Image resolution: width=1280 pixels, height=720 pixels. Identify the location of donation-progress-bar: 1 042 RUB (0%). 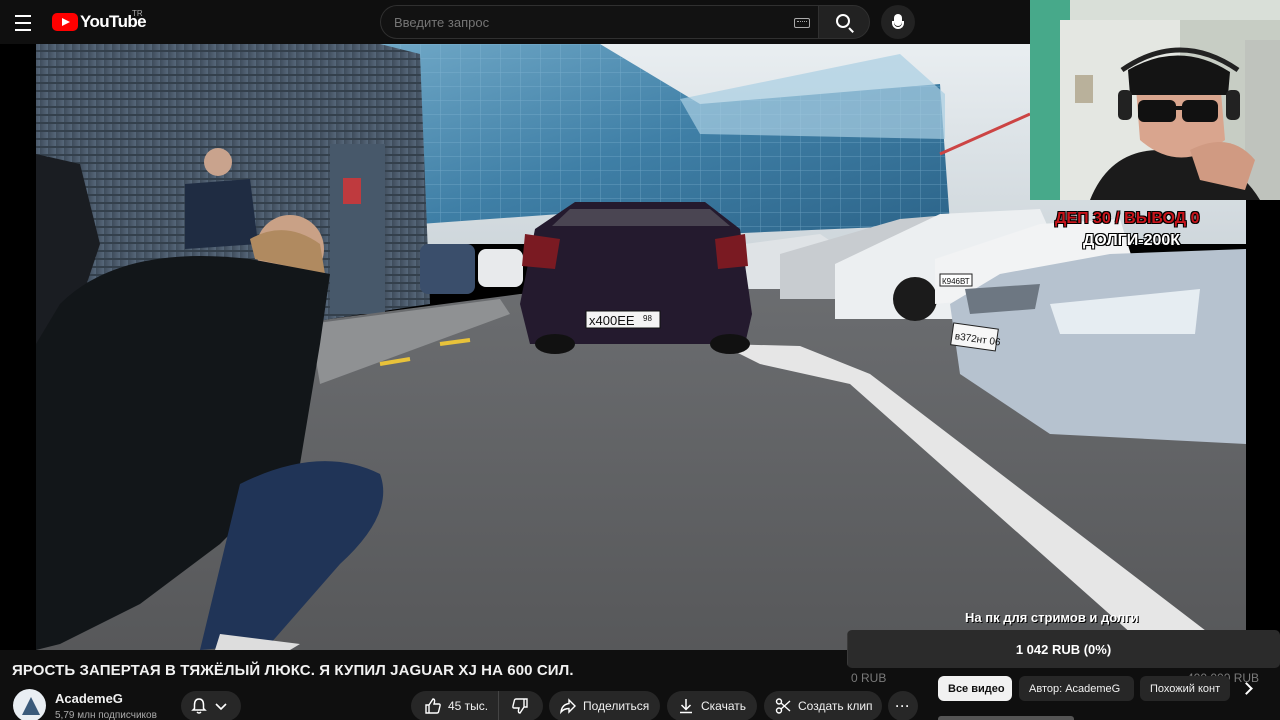
(1063, 649).